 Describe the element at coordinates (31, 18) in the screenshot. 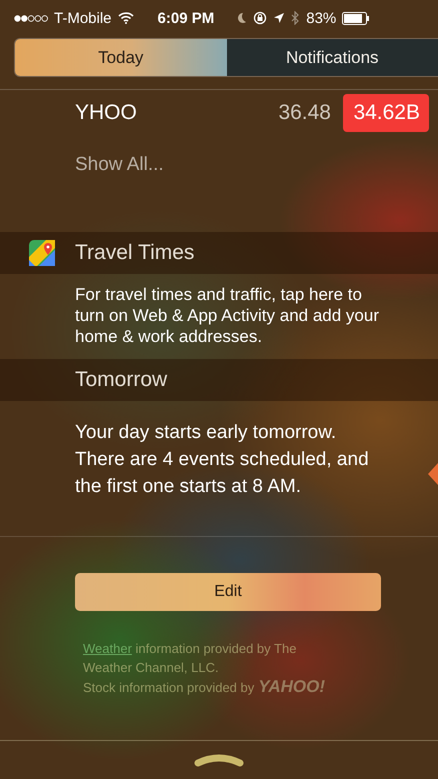

I see `signal-icon` at that location.